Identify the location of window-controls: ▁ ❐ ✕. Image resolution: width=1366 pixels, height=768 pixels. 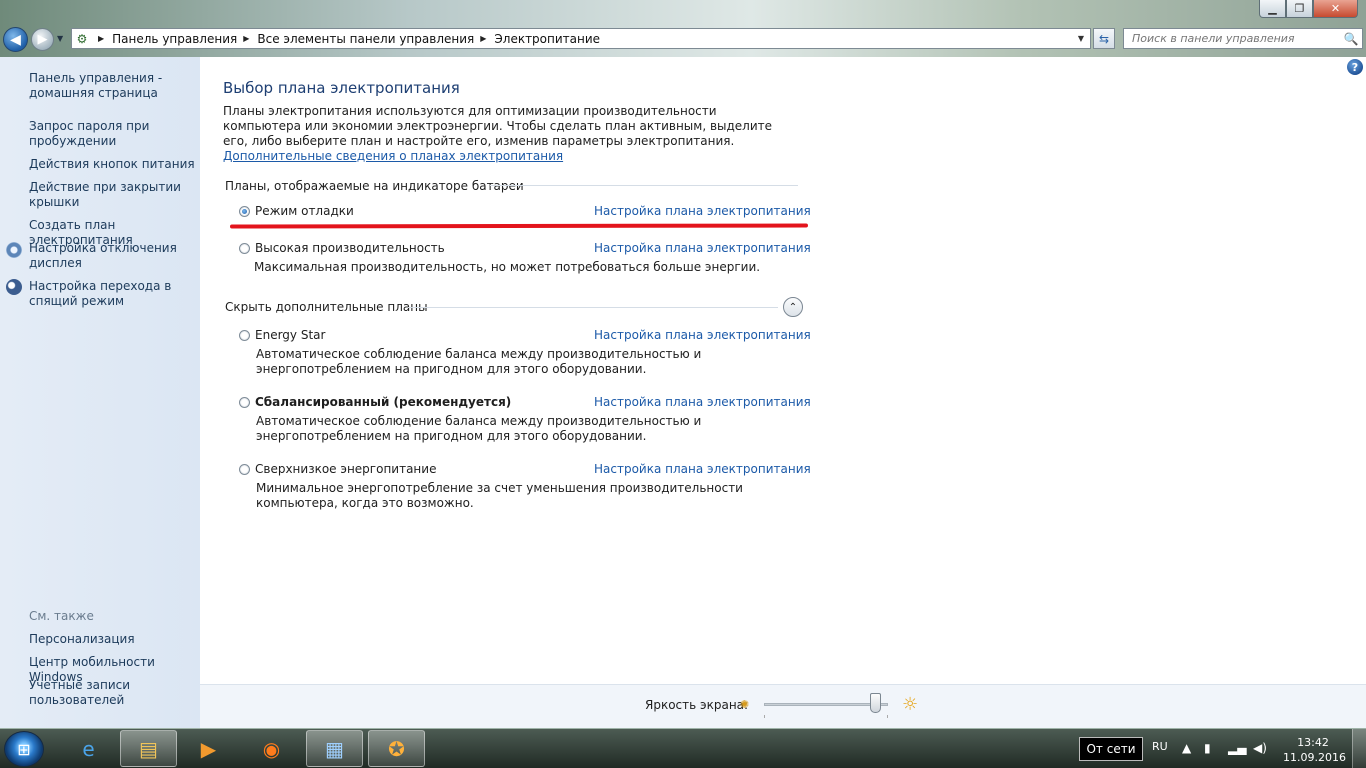
(1308, 9).